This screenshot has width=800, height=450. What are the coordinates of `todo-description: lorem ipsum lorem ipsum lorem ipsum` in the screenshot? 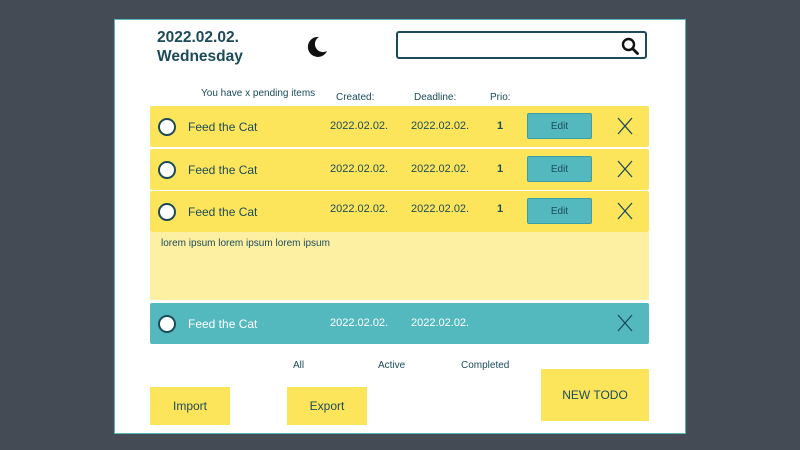 It's located at (399, 266).